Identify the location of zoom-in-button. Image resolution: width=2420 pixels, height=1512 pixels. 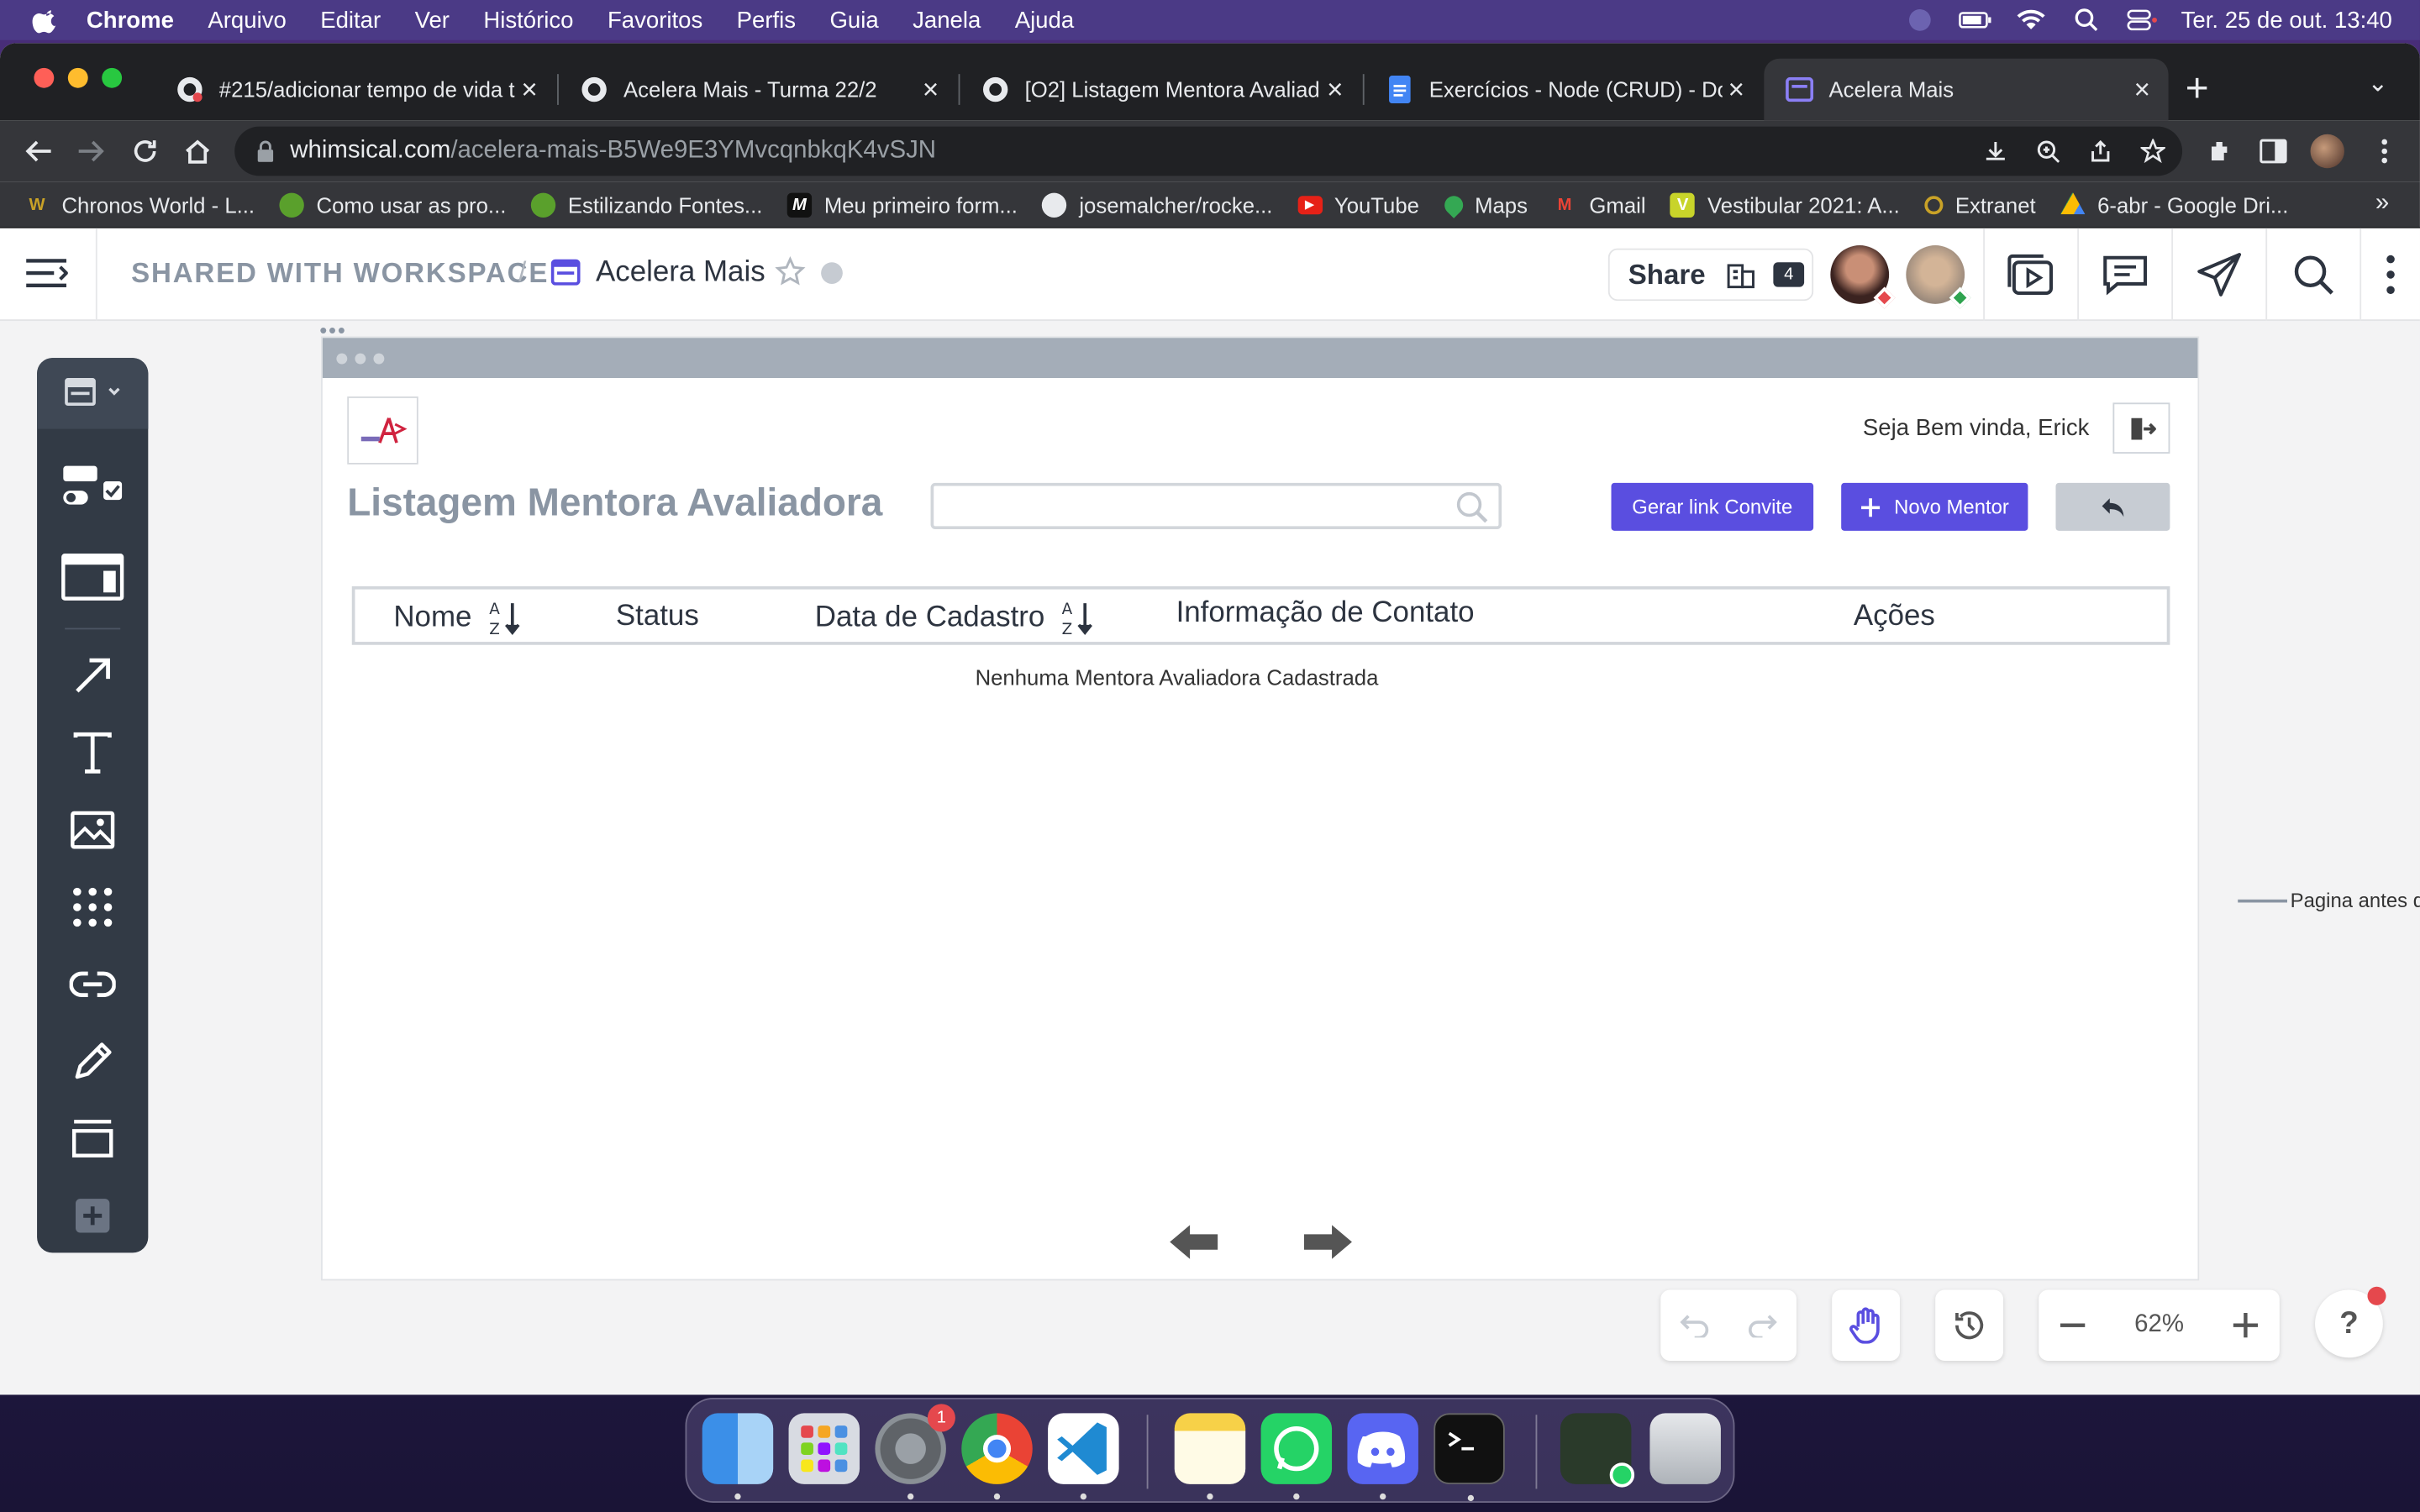
(2246, 1324).